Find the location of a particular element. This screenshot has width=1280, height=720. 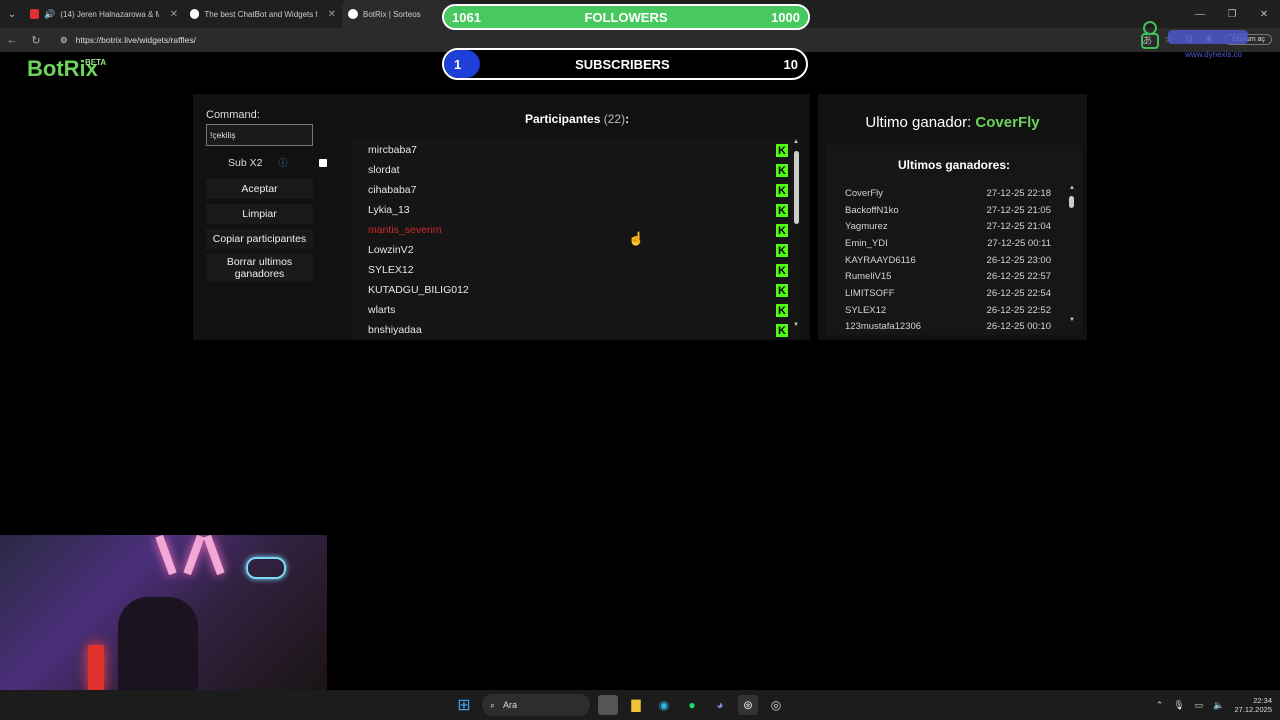

stream-logo: www.dynexis.co is located at coordinates (1198, 40).